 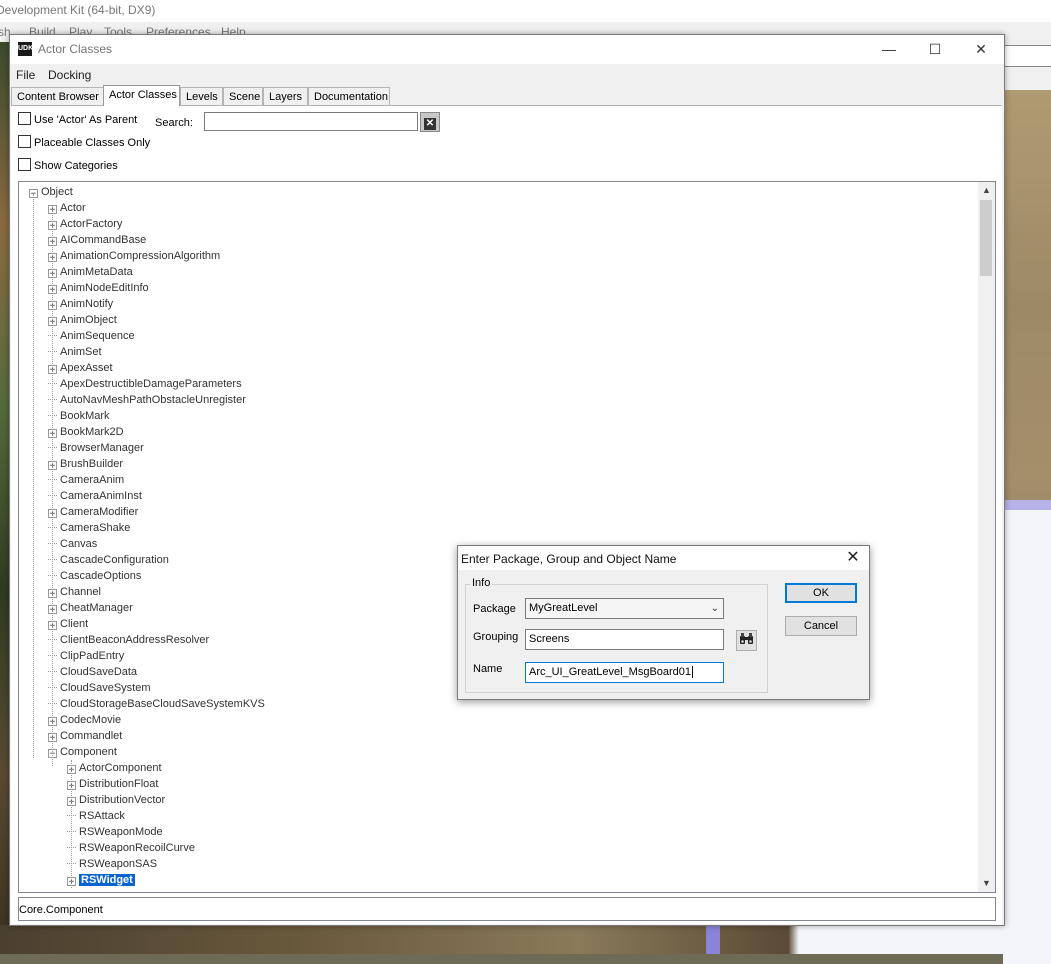 What do you see at coordinates (981, 49) in the screenshot?
I see `close-button: ✕` at bounding box center [981, 49].